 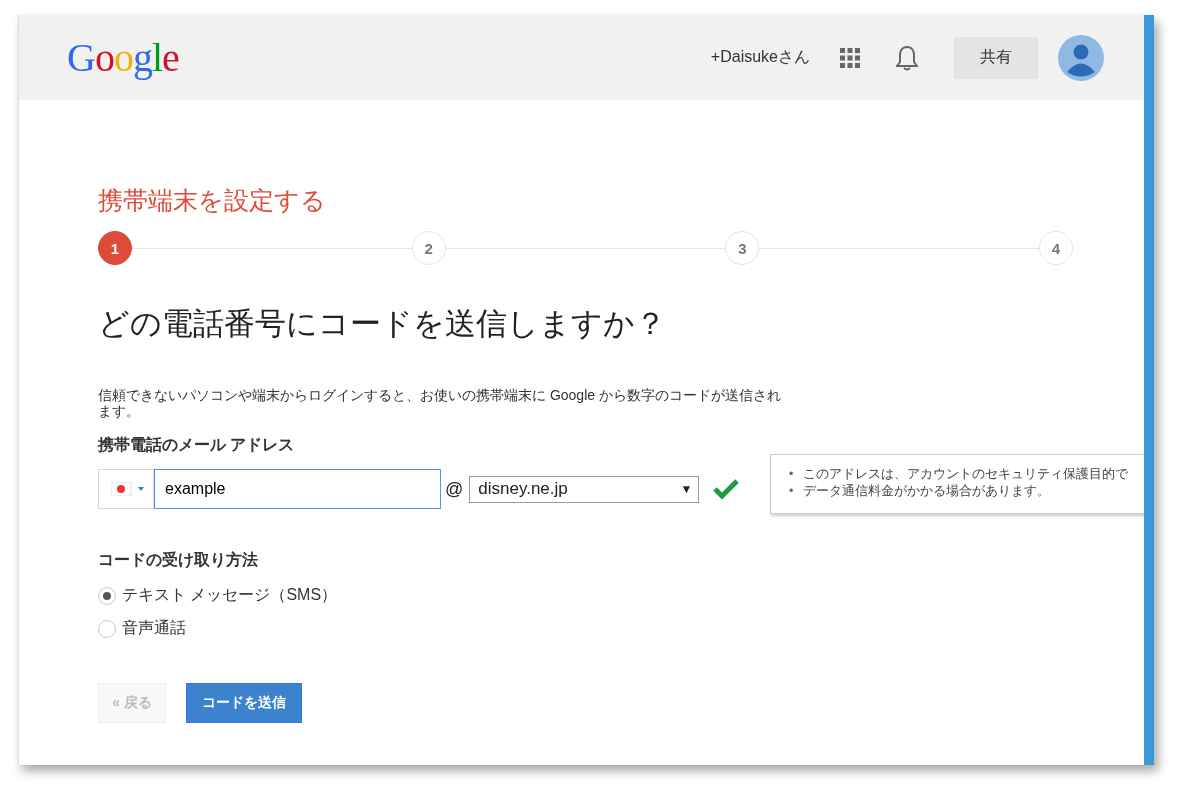 What do you see at coordinates (742, 248) in the screenshot?
I see `step-indicator: 3` at bounding box center [742, 248].